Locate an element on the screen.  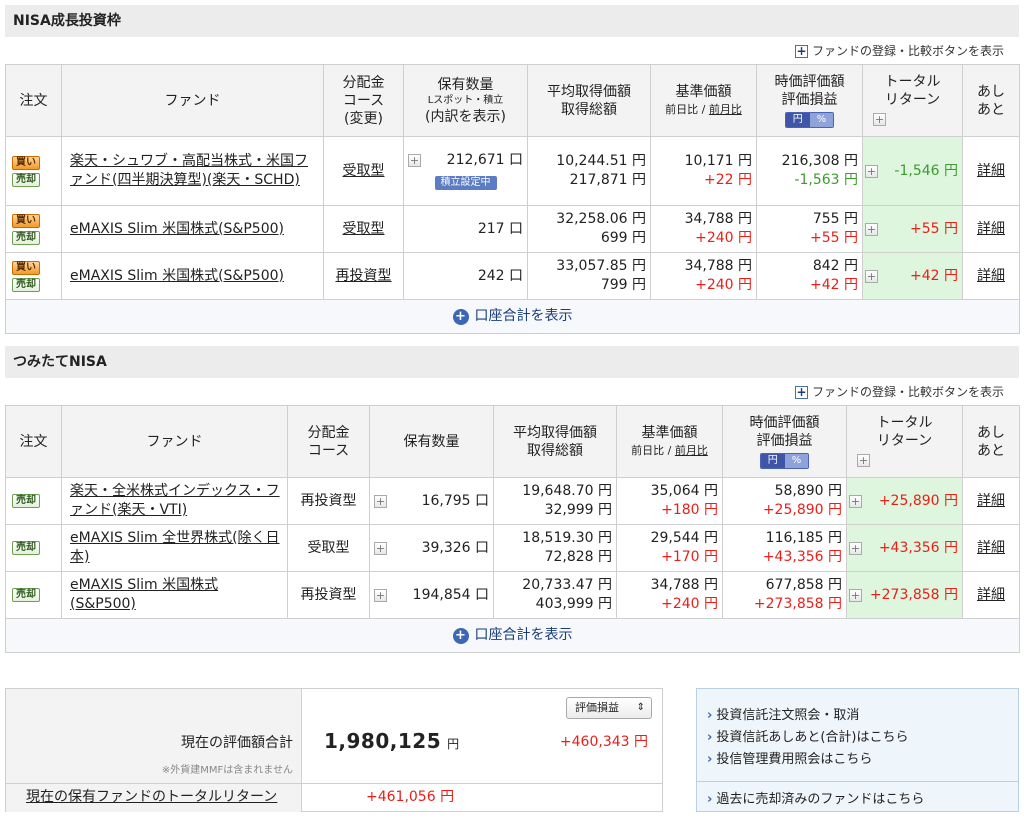
summary-label: 現在の評価額合計 is located at coordinates (237, 743).